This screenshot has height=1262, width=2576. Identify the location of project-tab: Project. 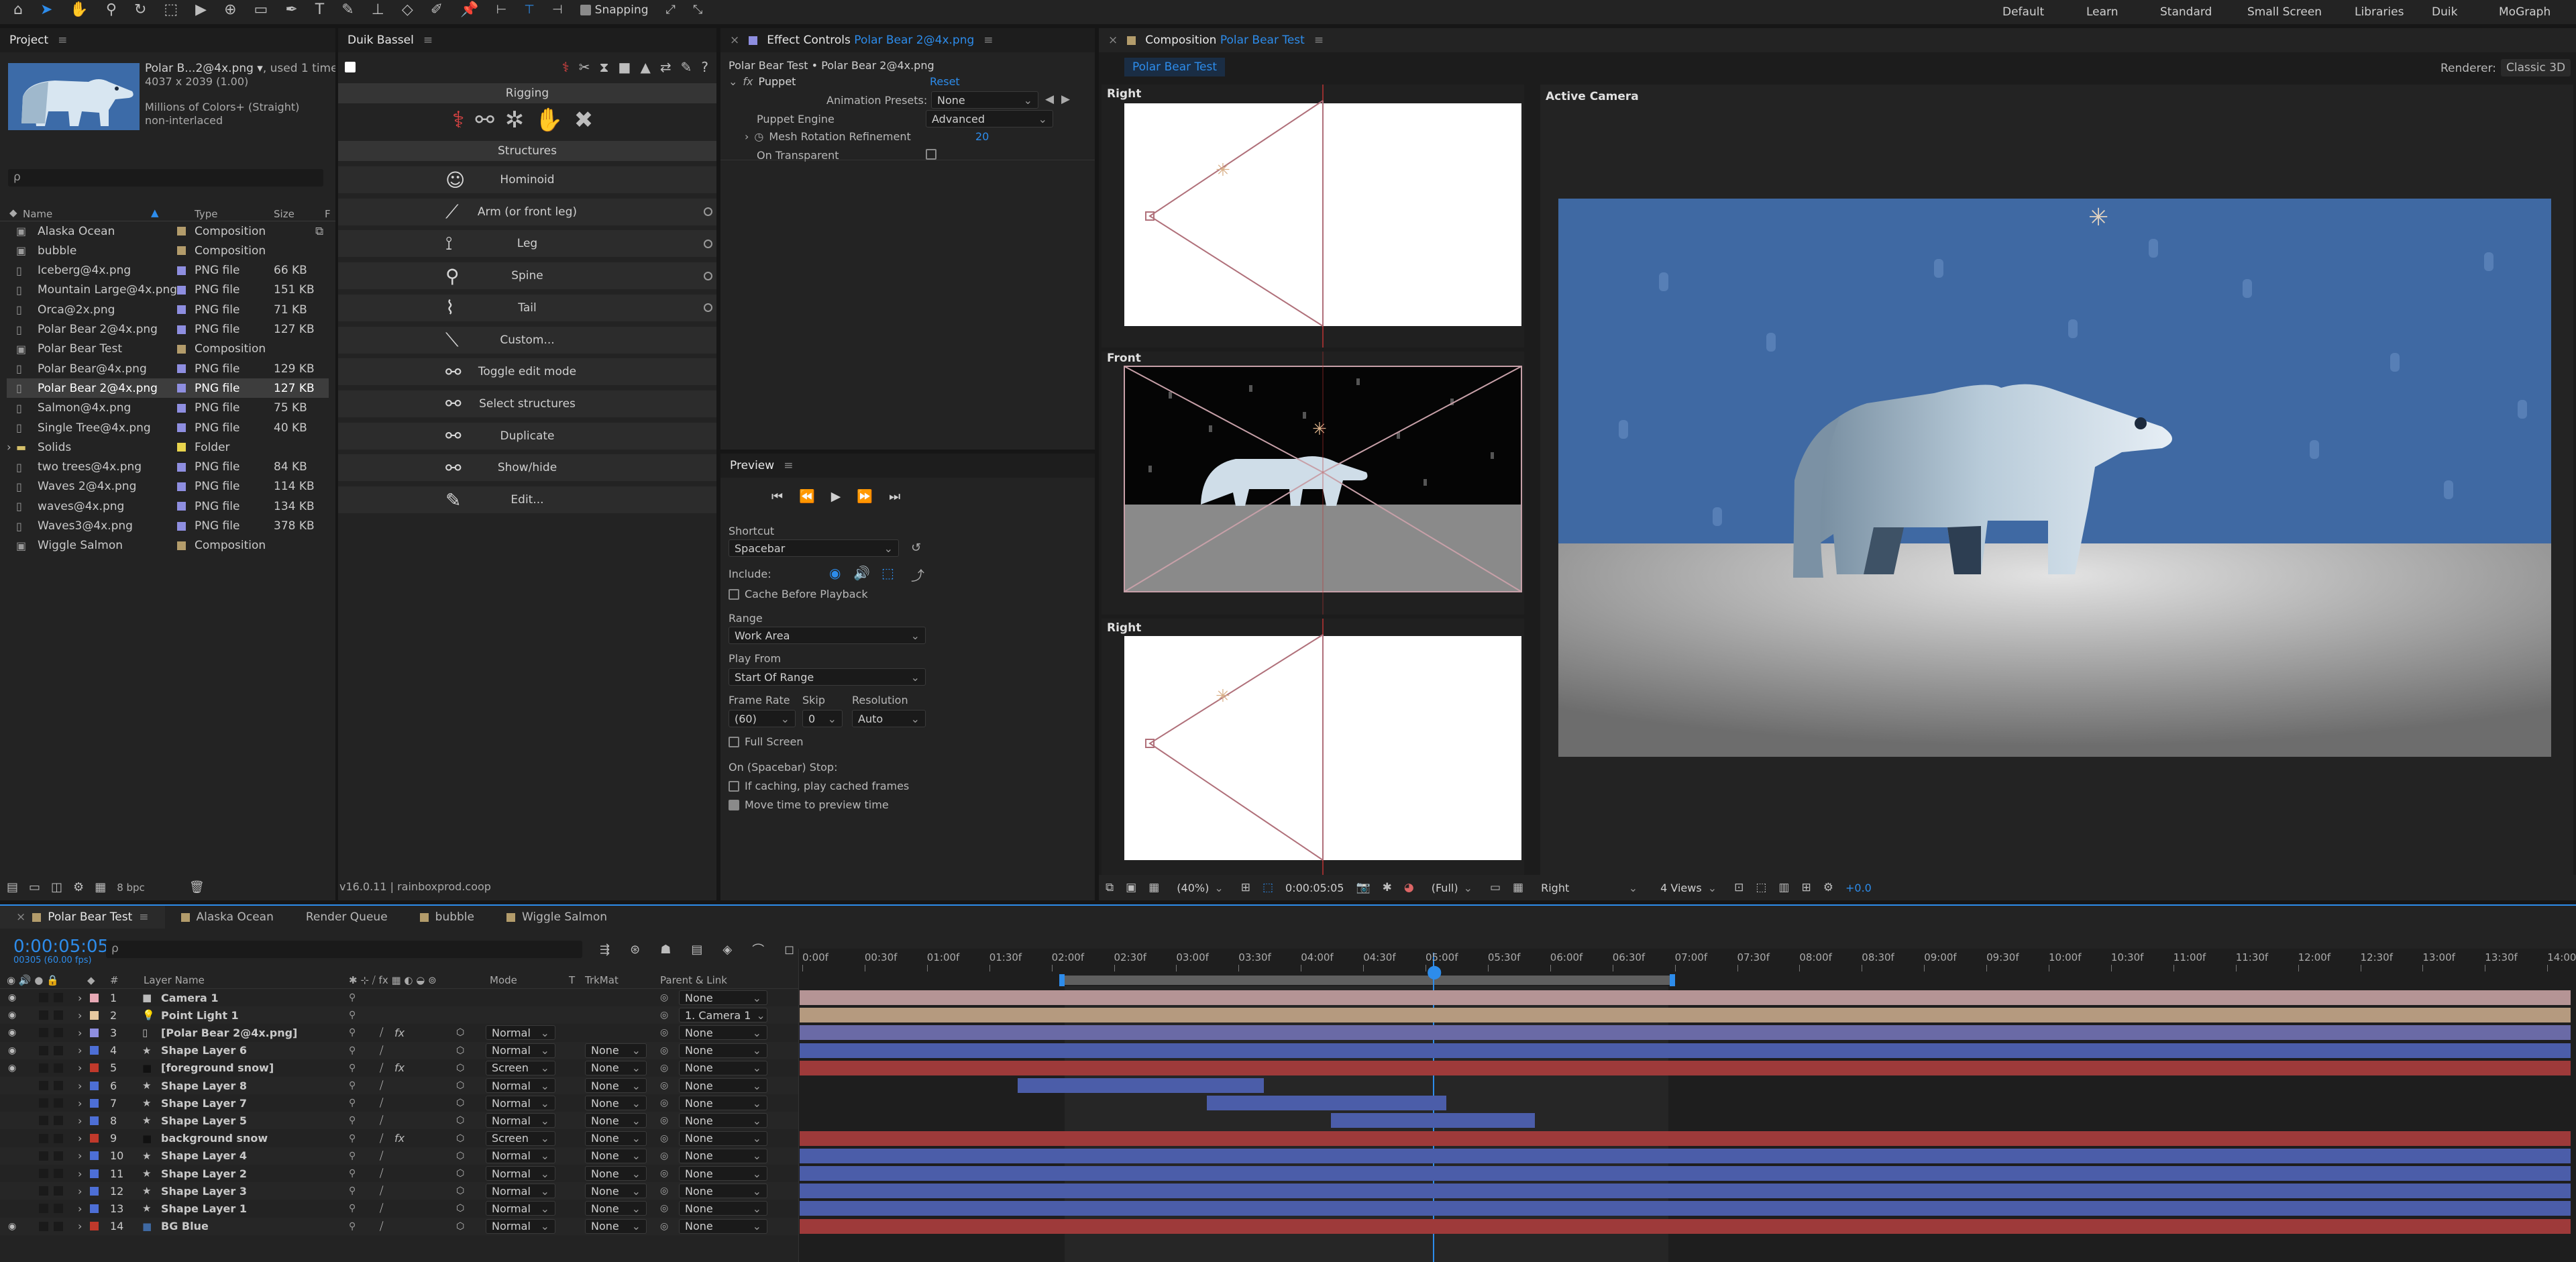
(28, 40).